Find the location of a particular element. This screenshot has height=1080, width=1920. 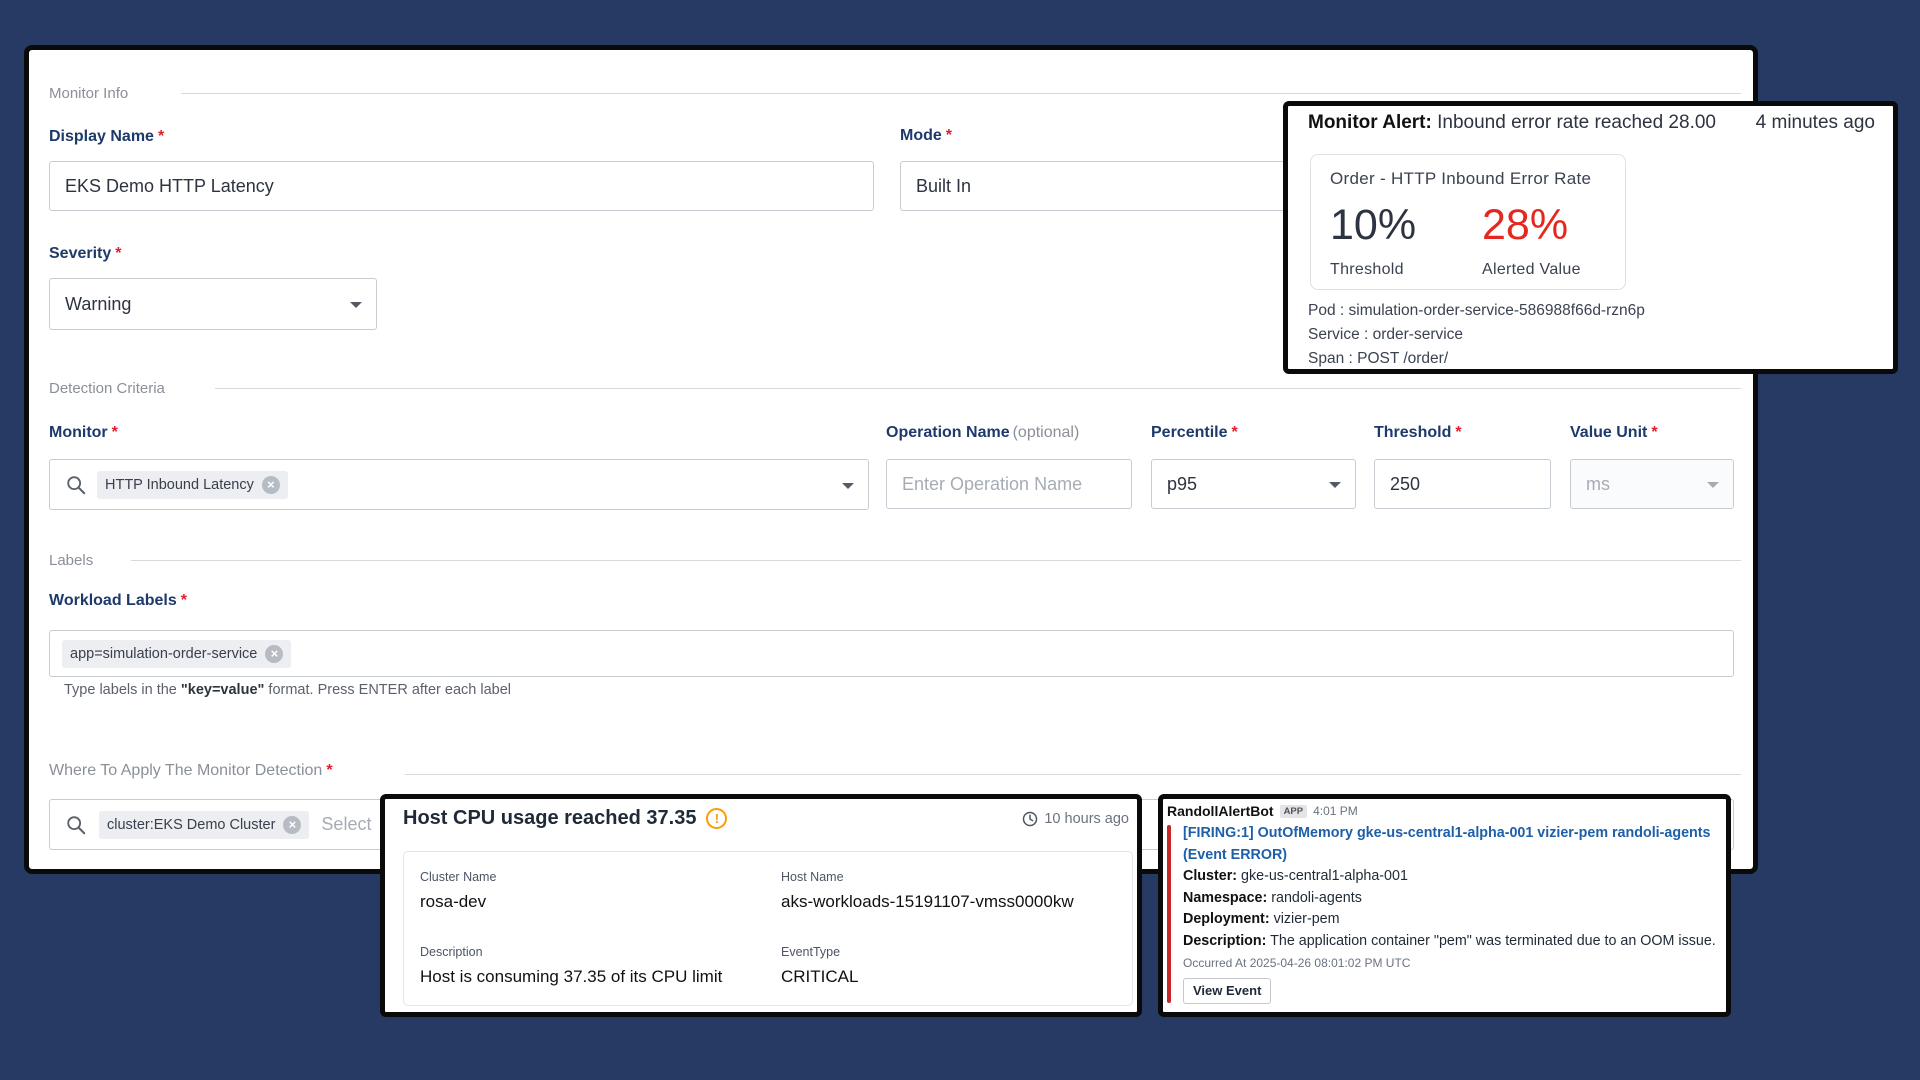

percentile-label: Percentile * is located at coordinates (1194, 432).